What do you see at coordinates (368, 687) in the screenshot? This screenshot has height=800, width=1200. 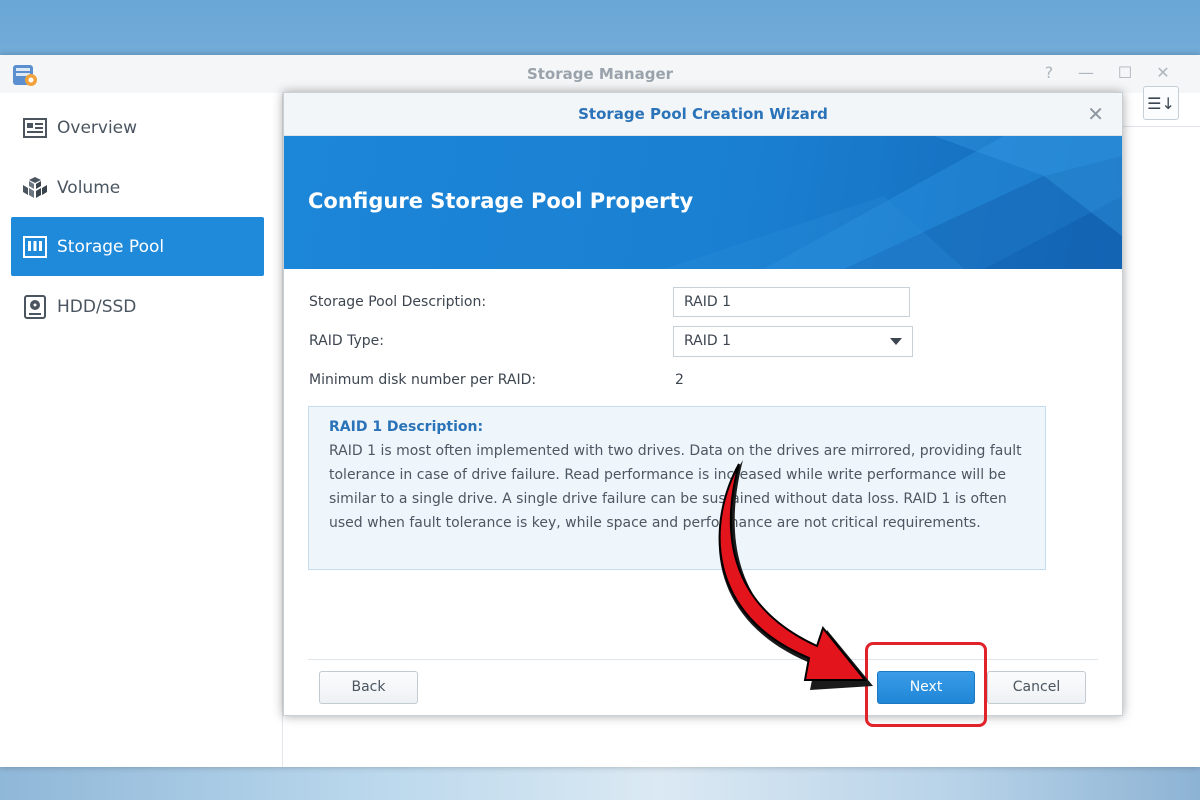 I see `back-button: Back` at bounding box center [368, 687].